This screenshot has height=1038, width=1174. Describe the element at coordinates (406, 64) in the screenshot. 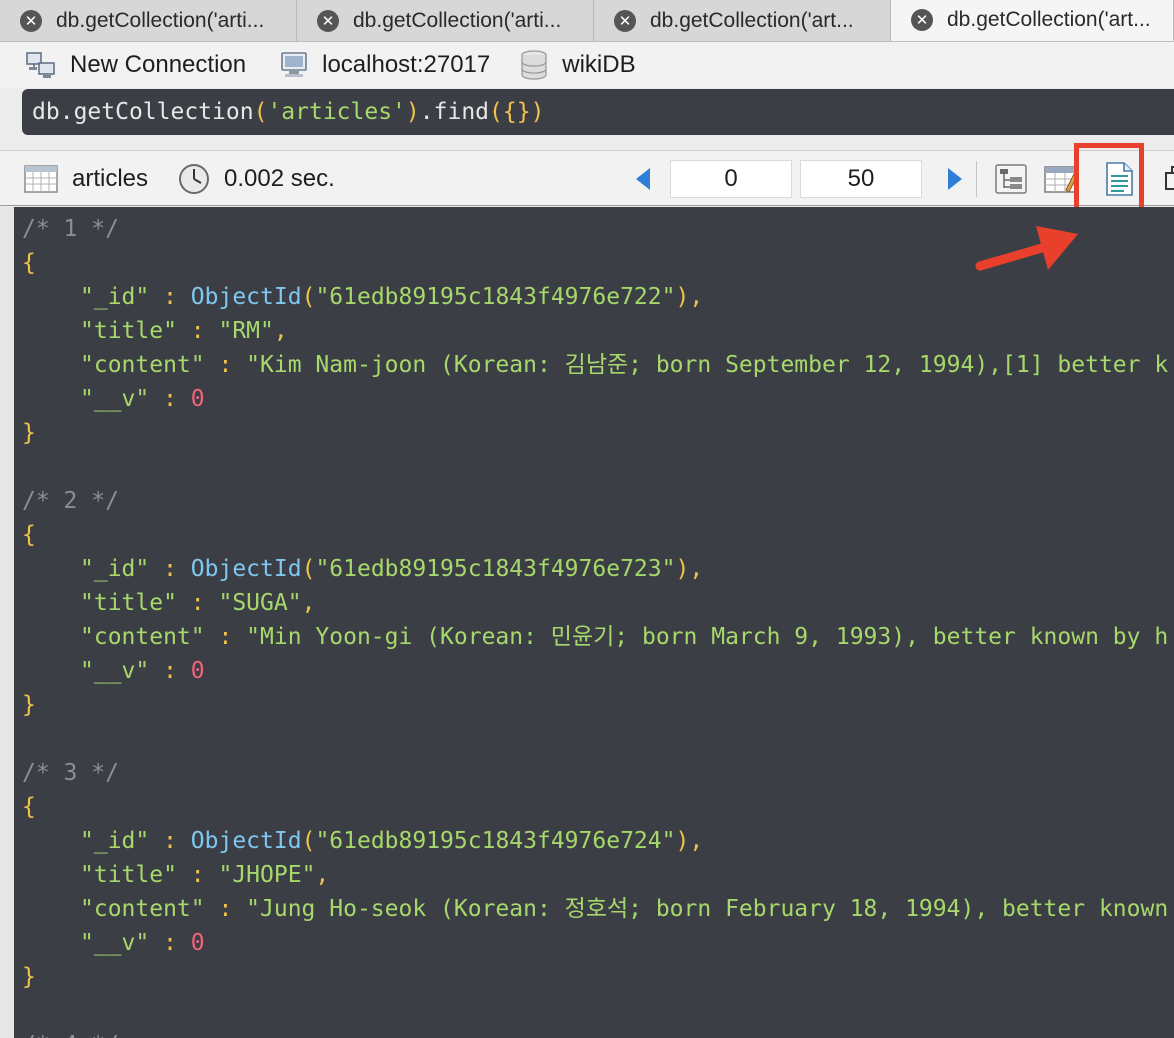

I see `server-label: localhost:27017` at that location.